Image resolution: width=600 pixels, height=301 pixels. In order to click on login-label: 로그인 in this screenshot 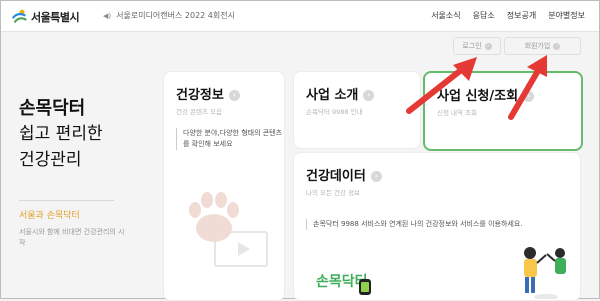, I will do `click(472, 46)`.